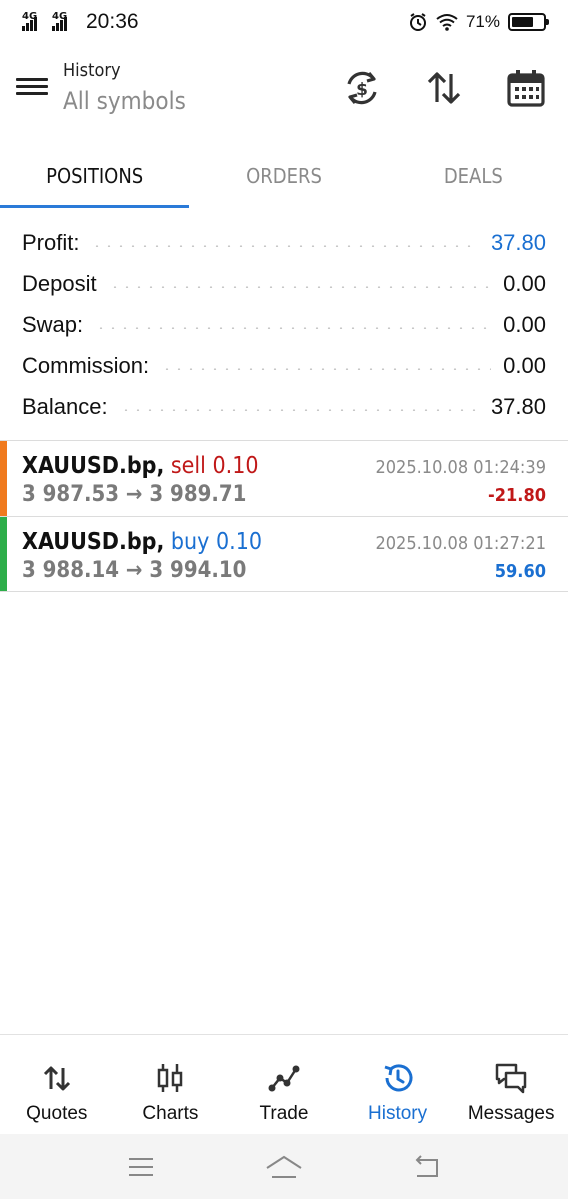 This screenshot has width=568, height=1199. I want to click on tab-bar: POSITIONS ORDERS DEALS, so click(284, 176).